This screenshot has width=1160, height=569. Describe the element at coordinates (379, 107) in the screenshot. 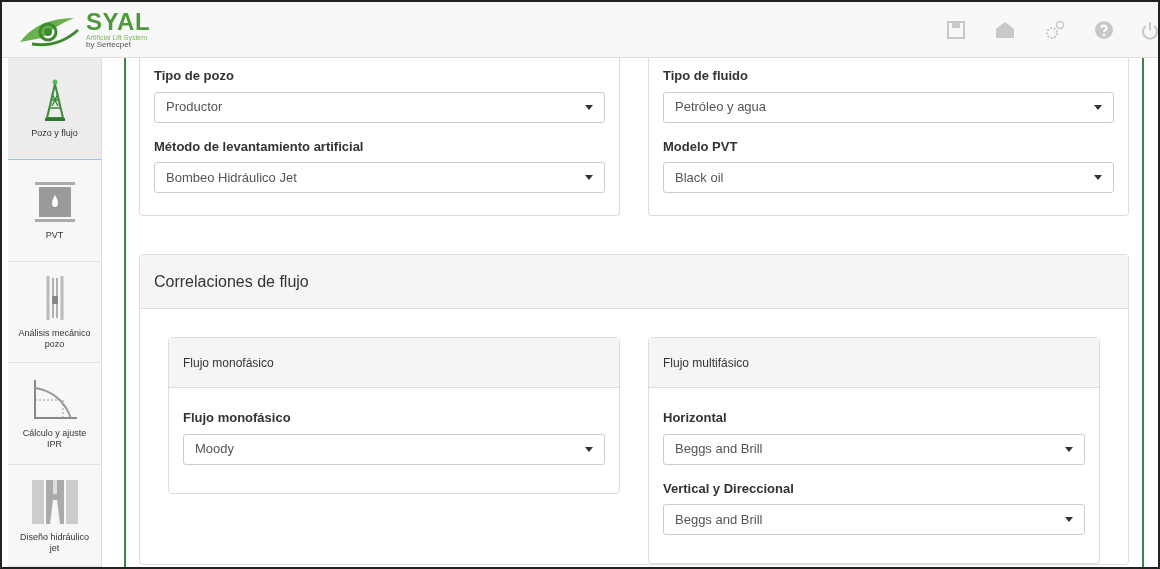

I see `dropdown: Productor` at that location.